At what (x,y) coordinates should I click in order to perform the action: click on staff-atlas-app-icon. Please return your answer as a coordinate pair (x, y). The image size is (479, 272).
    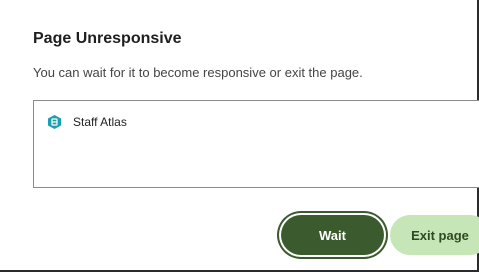
    Looking at the image, I should click on (54, 122).